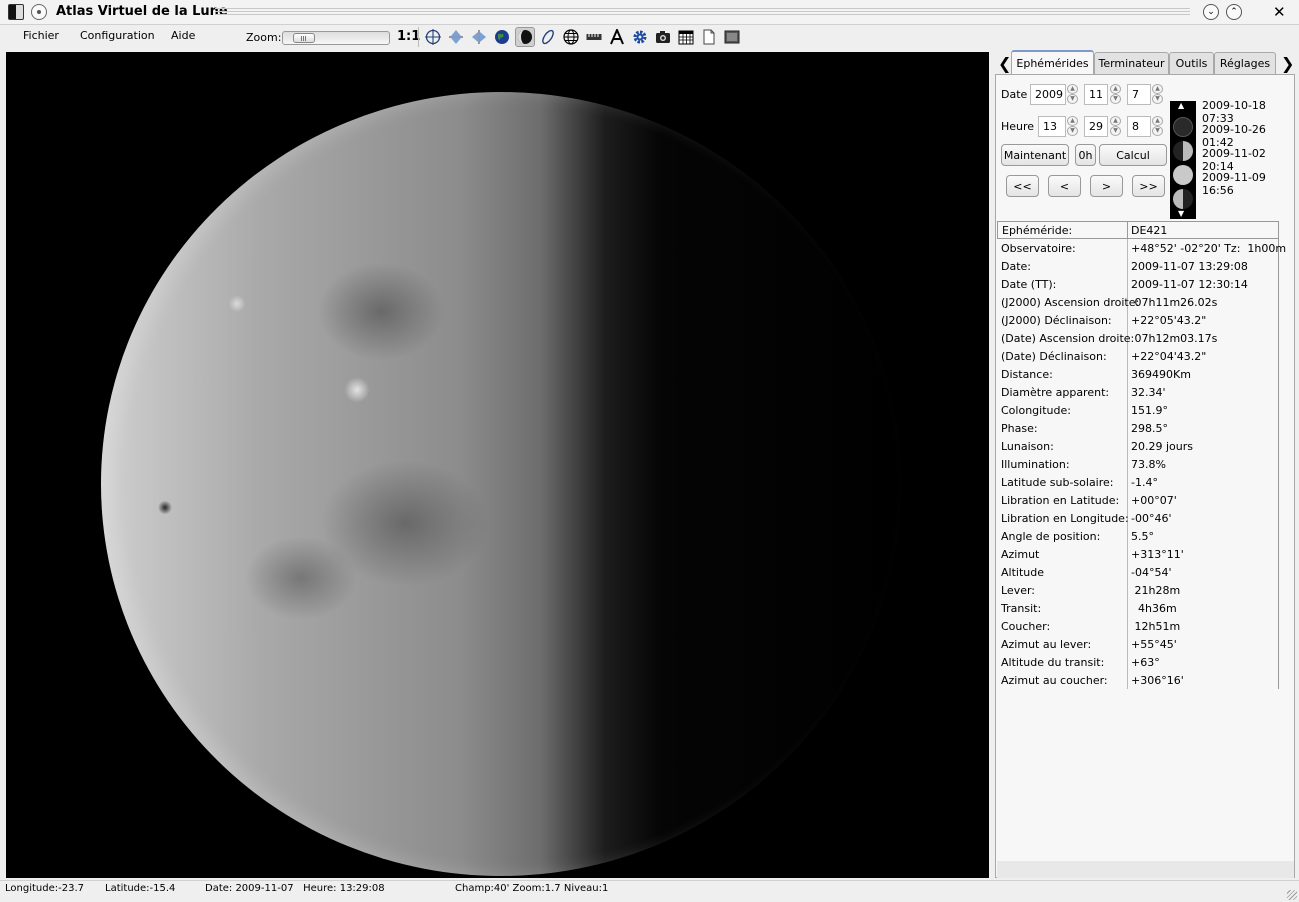 The image size is (1299, 902). What do you see at coordinates (1279, 12) in the screenshot?
I see `close-button: ✕` at bounding box center [1279, 12].